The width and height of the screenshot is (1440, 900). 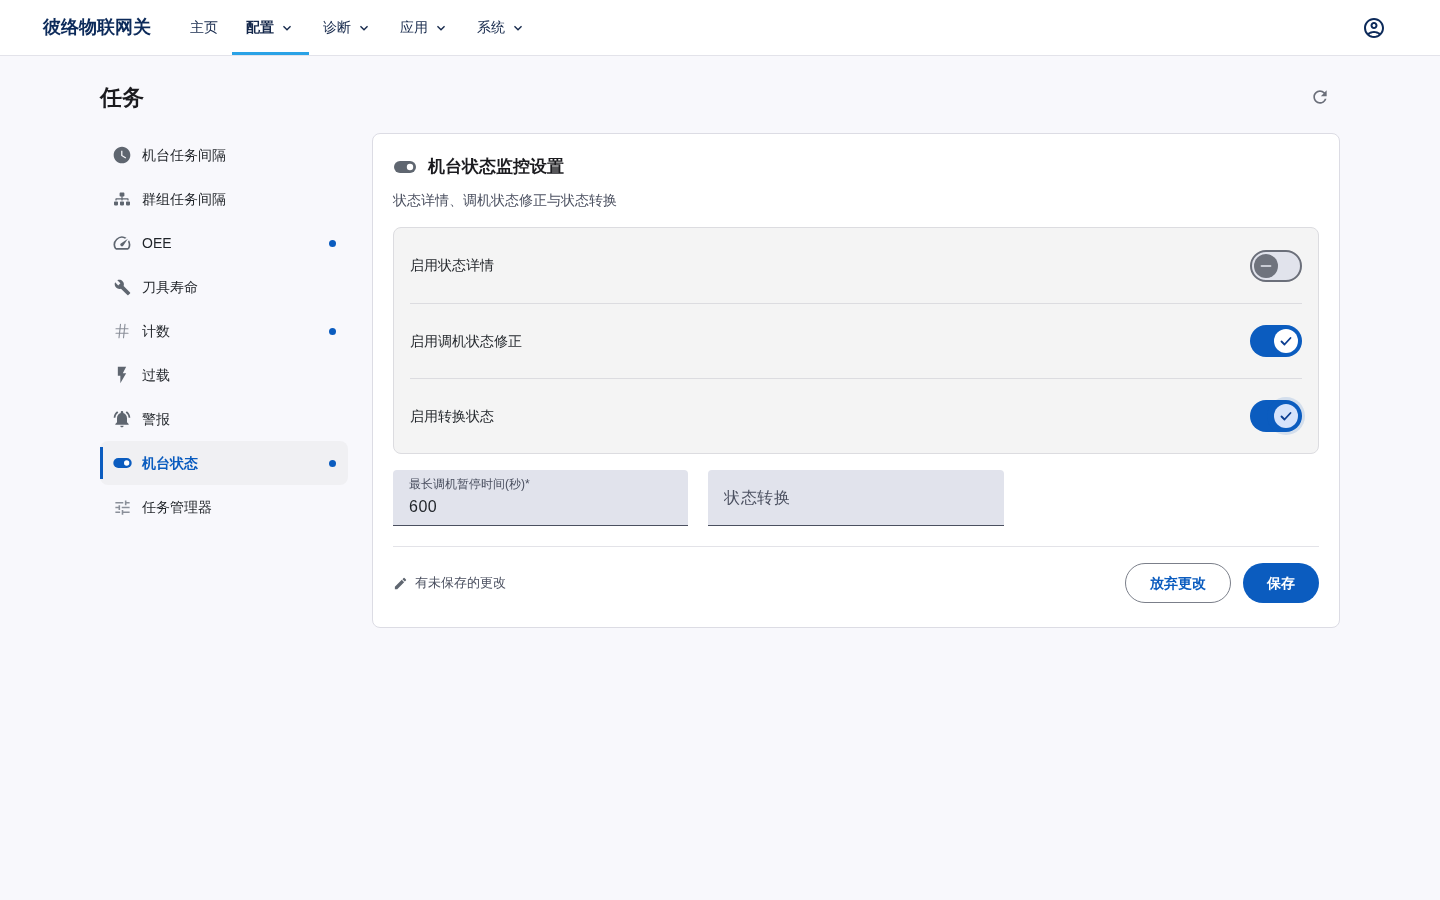 What do you see at coordinates (400, 583) in the screenshot?
I see `pencil-icon` at bounding box center [400, 583].